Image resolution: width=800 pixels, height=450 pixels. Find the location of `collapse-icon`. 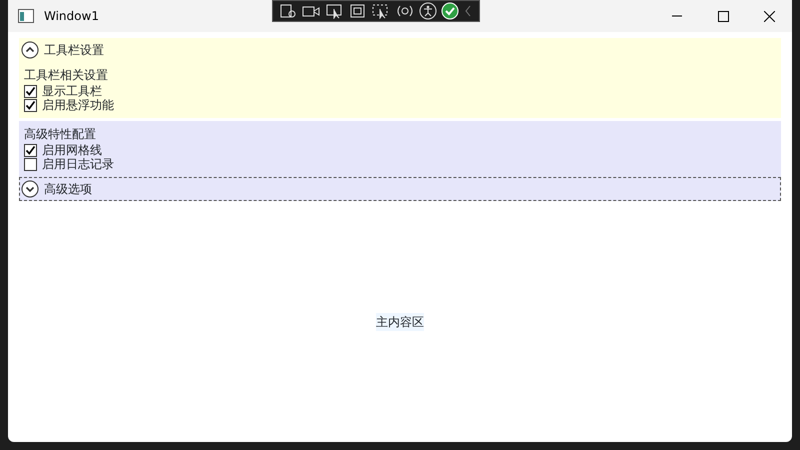

collapse-icon is located at coordinates (468, 11).